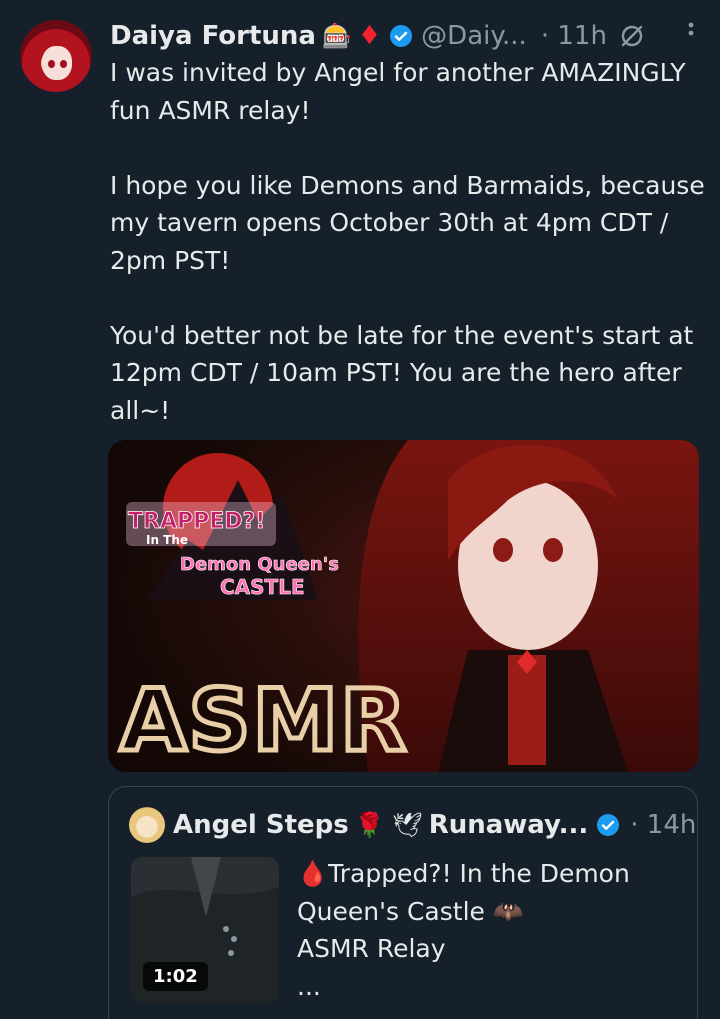 The width and height of the screenshot is (720, 1019). What do you see at coordinates (369, 36) in the screenshot?
I see `diamond-emoji: ♦` at bounding box center [369, 36].